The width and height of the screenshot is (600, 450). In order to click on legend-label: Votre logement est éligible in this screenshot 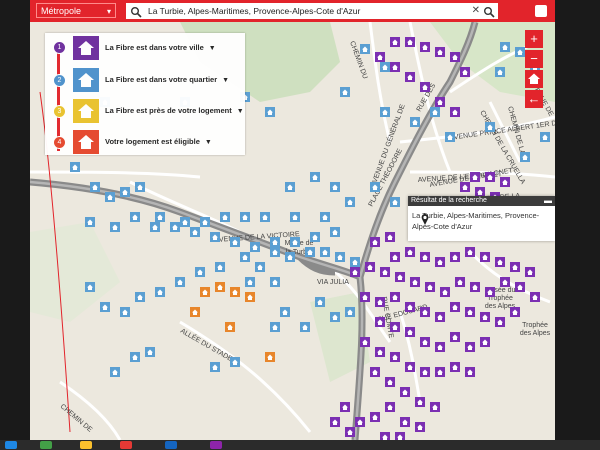, I will do `click(152, 141)`.